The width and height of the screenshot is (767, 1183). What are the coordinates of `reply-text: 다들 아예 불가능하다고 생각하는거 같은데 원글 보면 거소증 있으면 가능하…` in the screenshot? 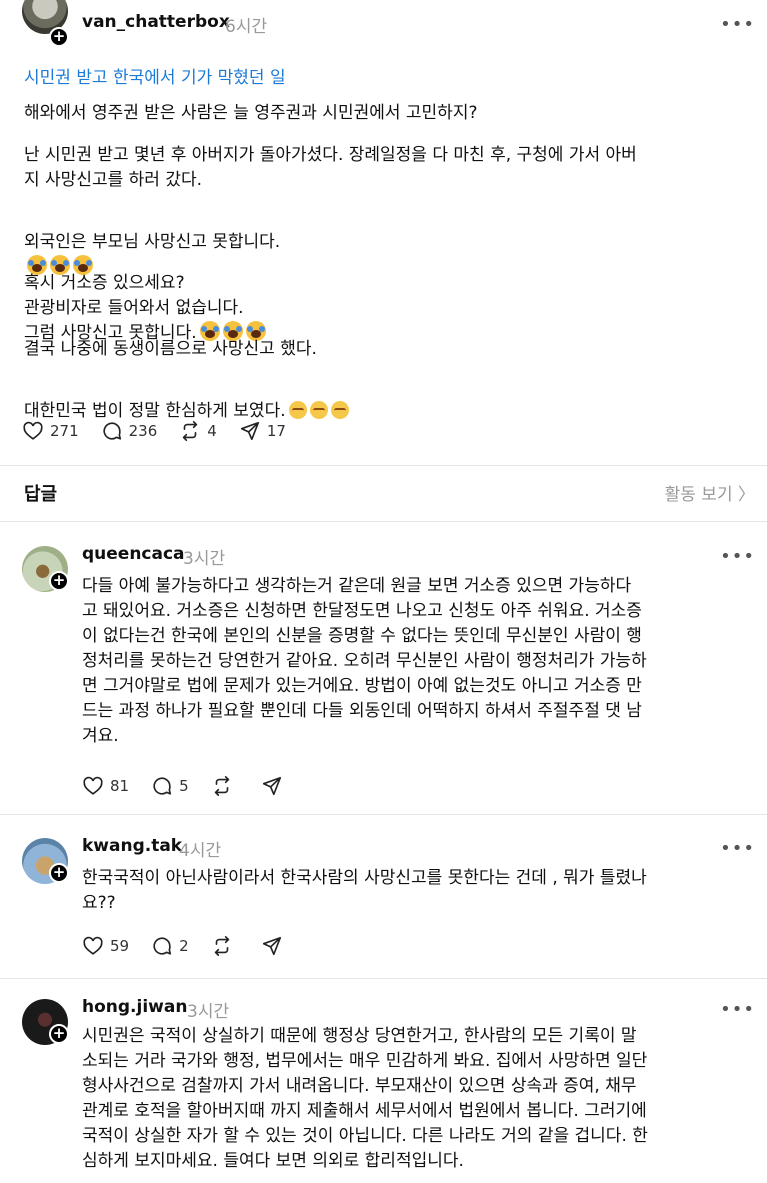 It's located at (364, 661).